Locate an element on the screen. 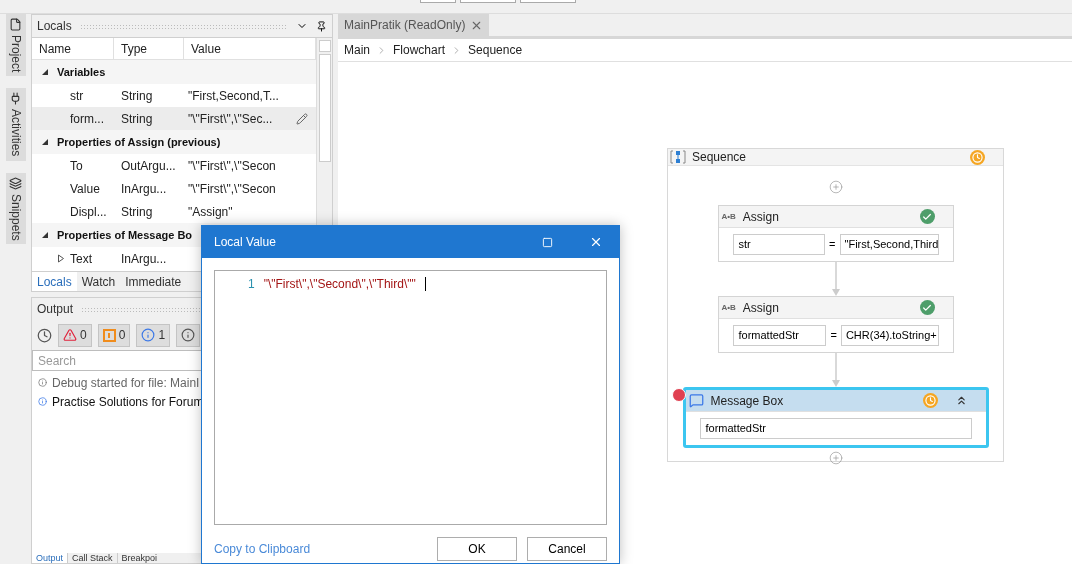 Image resolution: width=1072 pixels, height=564 pixels. code-text: "\"First\",\"Second\",\"Third\"" is located at coordinates (339, 284).